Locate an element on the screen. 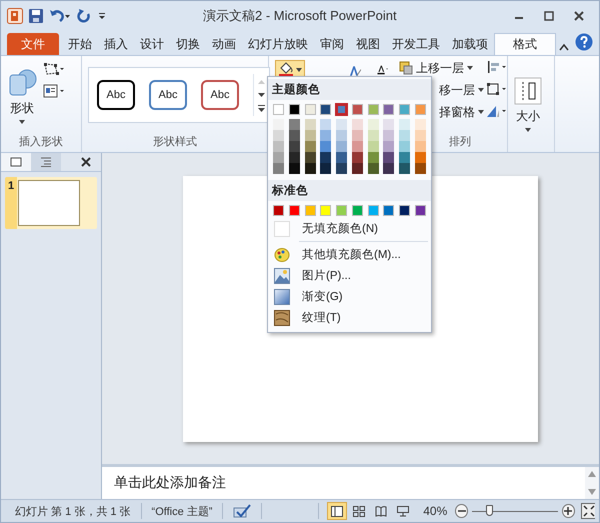 The image size is (600, 523). menu-item-label: 纹理(T) is located at coordinates (321, 317).